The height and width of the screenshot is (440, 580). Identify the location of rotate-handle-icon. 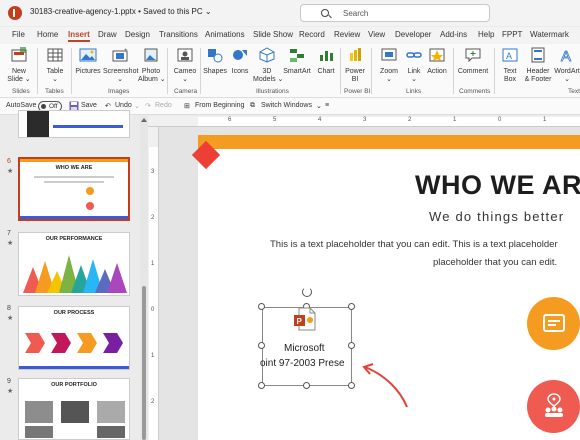
(307, 292).